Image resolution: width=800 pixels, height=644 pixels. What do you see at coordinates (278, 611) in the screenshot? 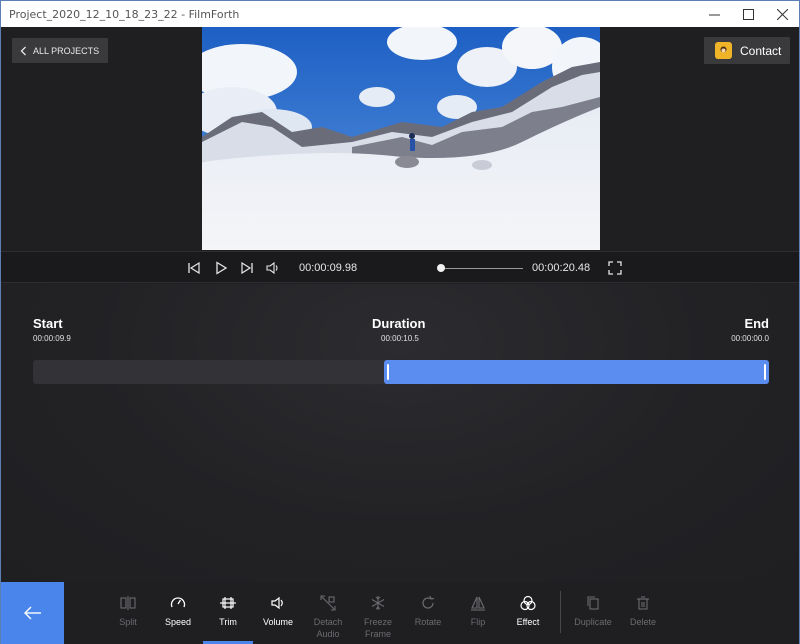
I see `volume-button: Volume` at bounding box center [278, 611].